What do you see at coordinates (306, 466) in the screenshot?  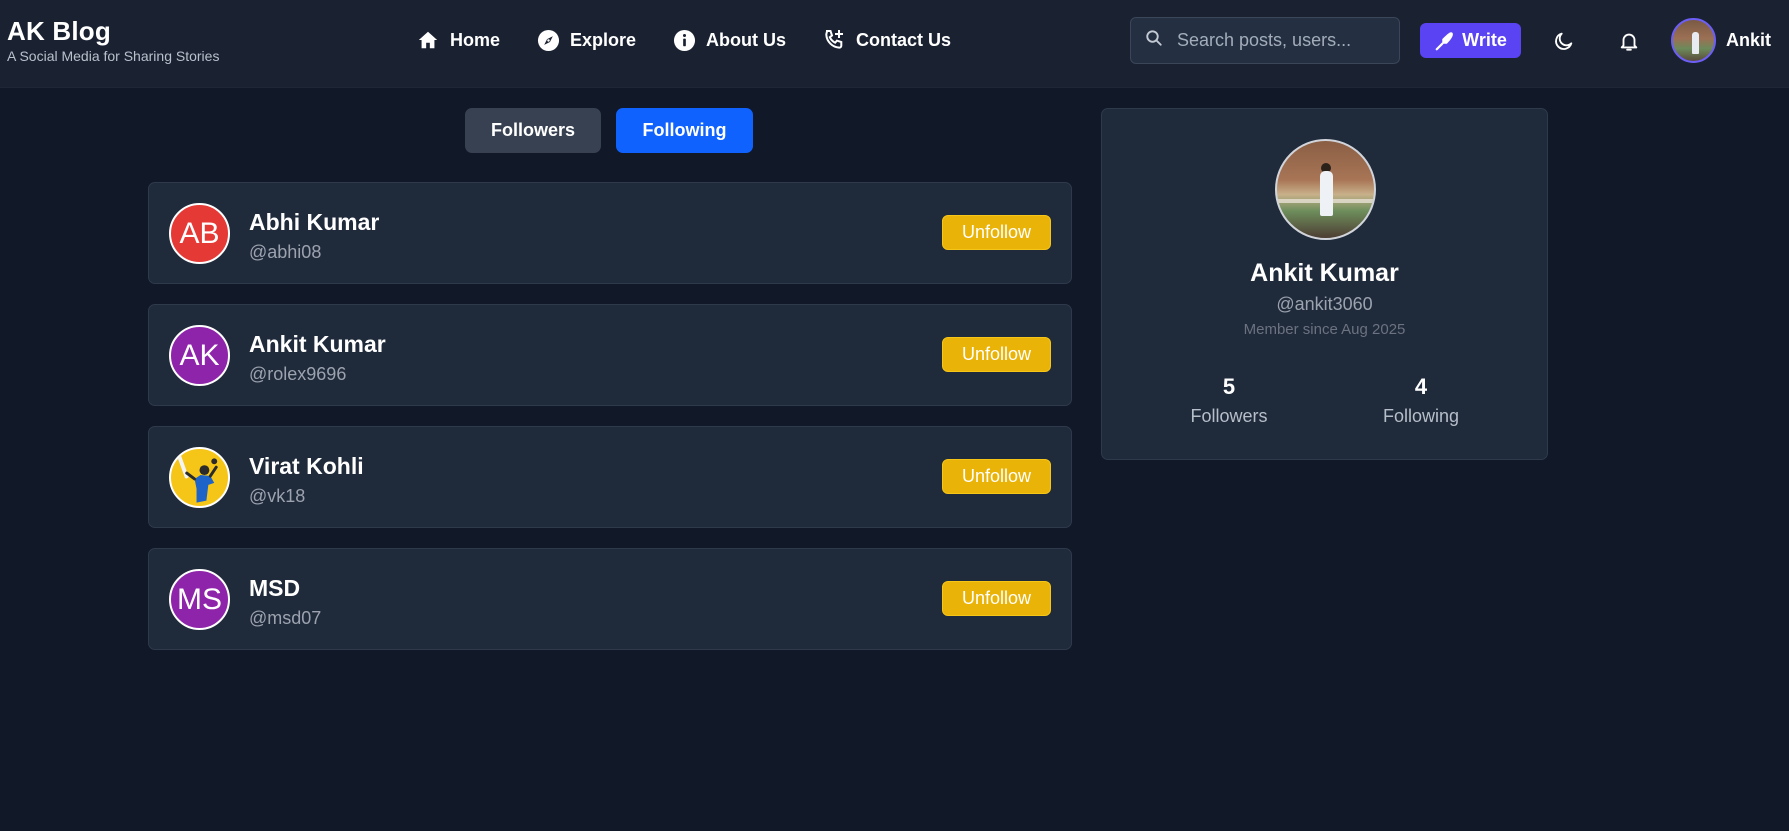 I see `user-name: Virat Kohli` at bounding box center [306, 466].